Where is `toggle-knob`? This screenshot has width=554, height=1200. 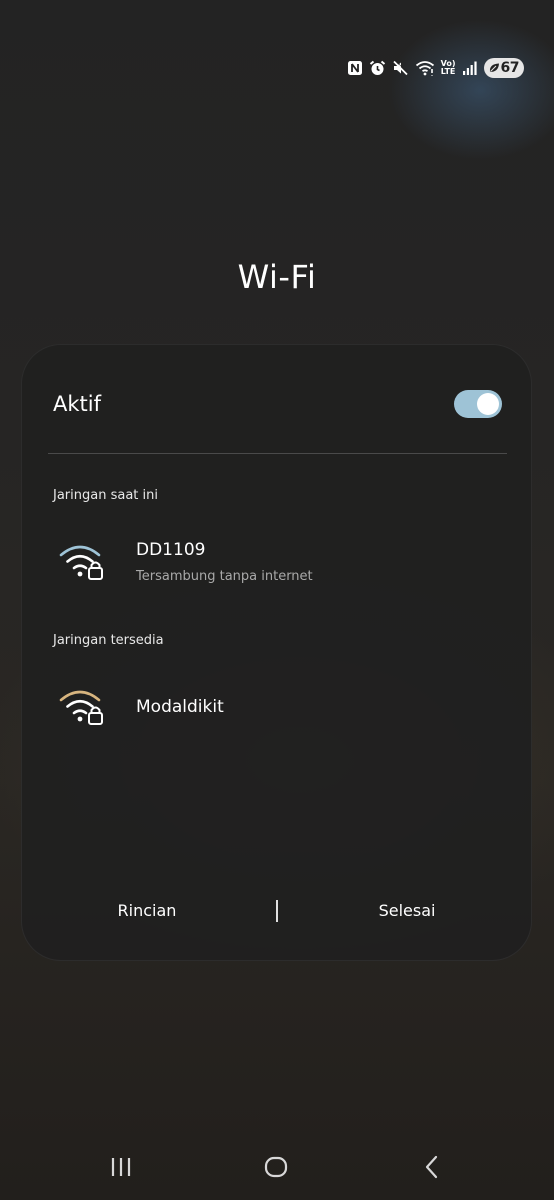
toggle-knob is located at coordinates (488, 404).